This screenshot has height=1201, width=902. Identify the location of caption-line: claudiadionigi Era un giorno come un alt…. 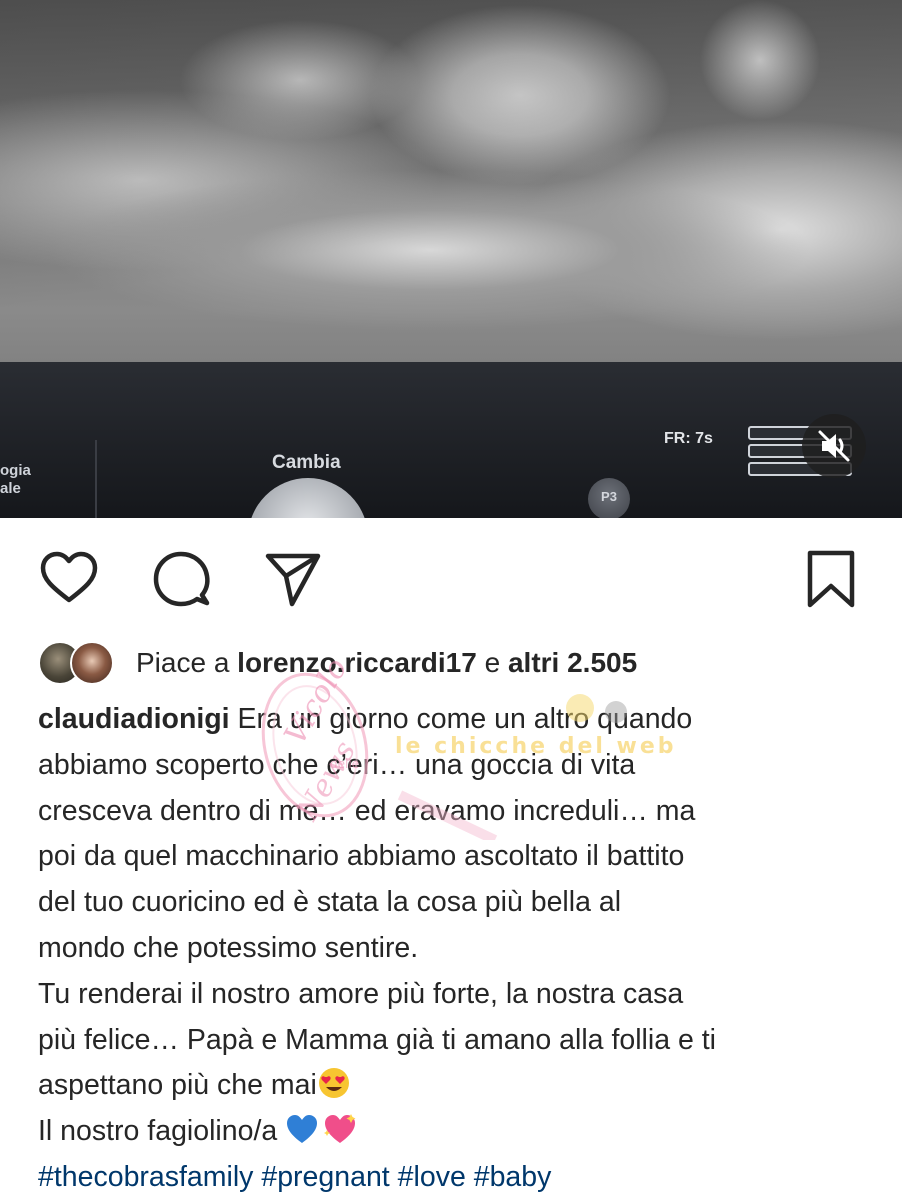
(458, 720).